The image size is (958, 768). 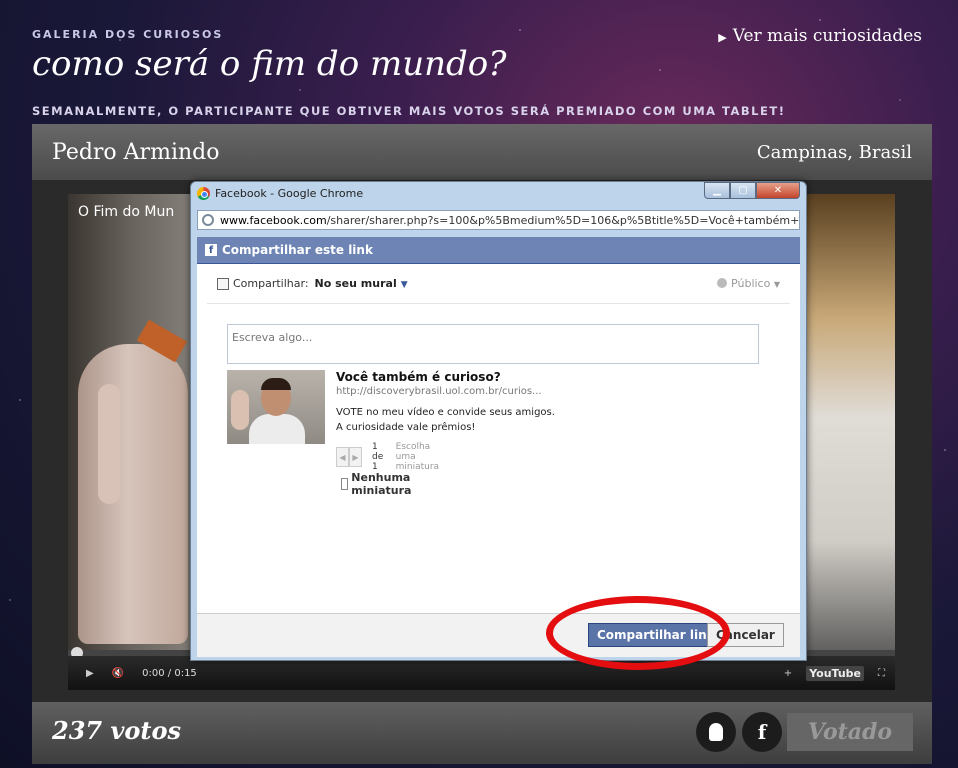 I want to click on no-thumbnail-label: Nenhuma miniatura, so click(x=381, y=484).